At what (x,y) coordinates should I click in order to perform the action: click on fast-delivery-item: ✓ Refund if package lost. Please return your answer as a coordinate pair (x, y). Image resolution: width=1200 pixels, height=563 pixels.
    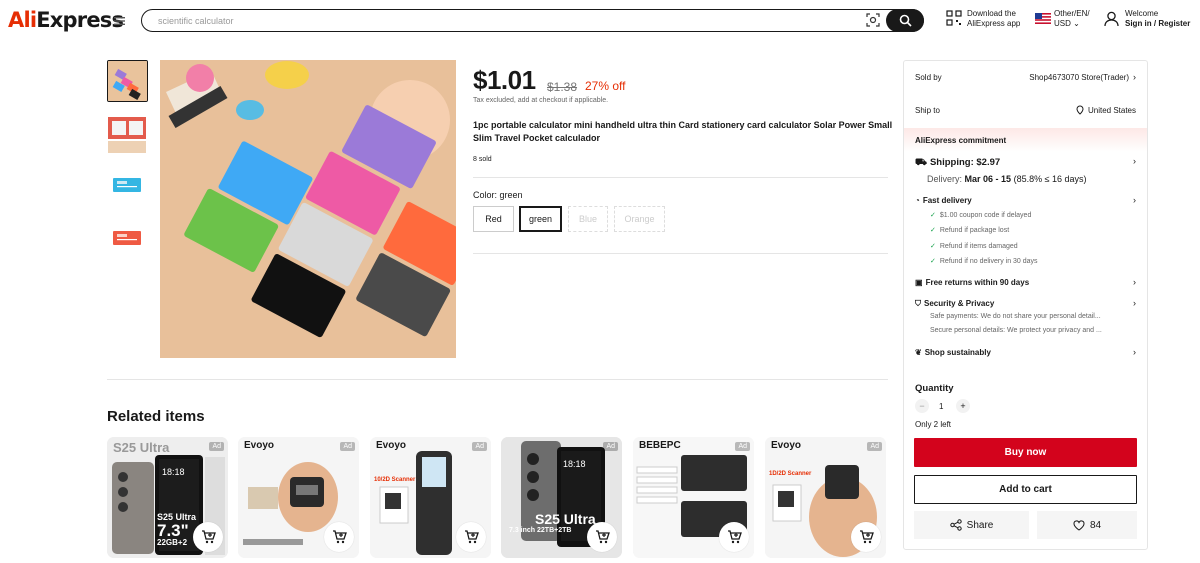
    Looking at the image, I should click on (969, 230).